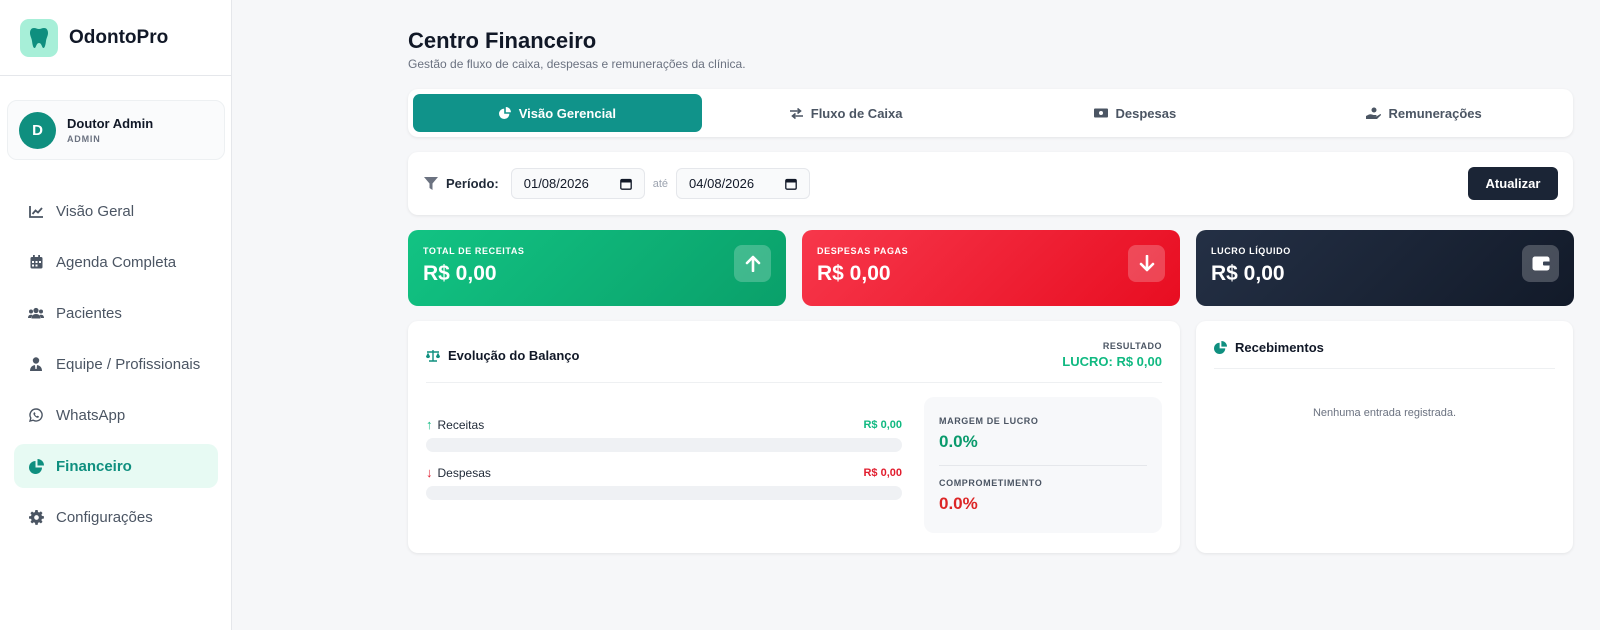 The width and height of the screenshot is (1600, 630). Describe the element at coordinates (660, 183) in the screenshot. I see `date-separator: até` at that location.